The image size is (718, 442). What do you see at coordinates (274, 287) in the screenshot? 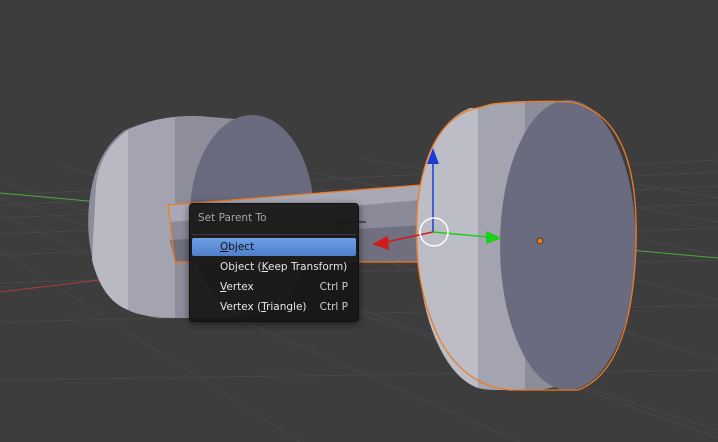
I see `menu-item-vertex: Vertex Ctrl P` at bounding box center [274, 287].